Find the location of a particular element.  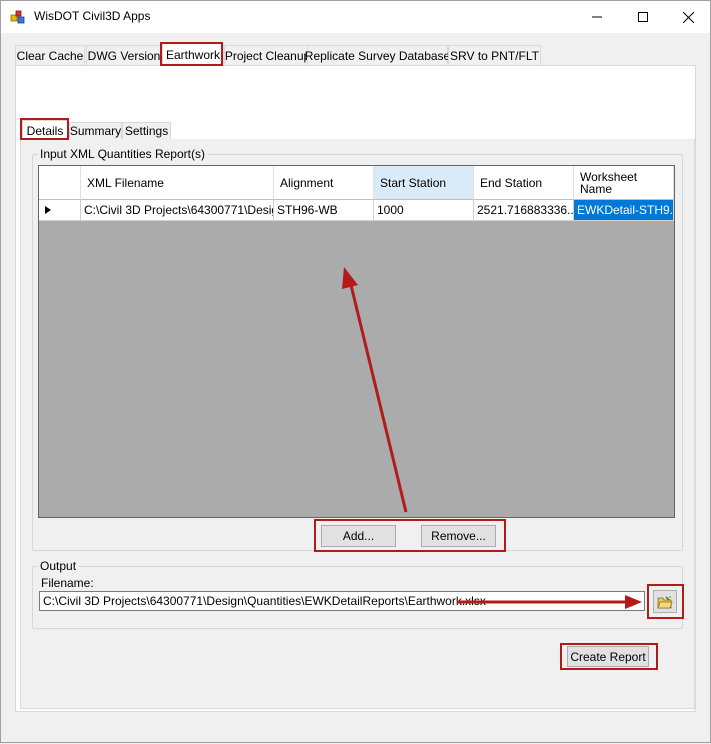

arrow-to-browse-button is located at coordinates (549, 602).